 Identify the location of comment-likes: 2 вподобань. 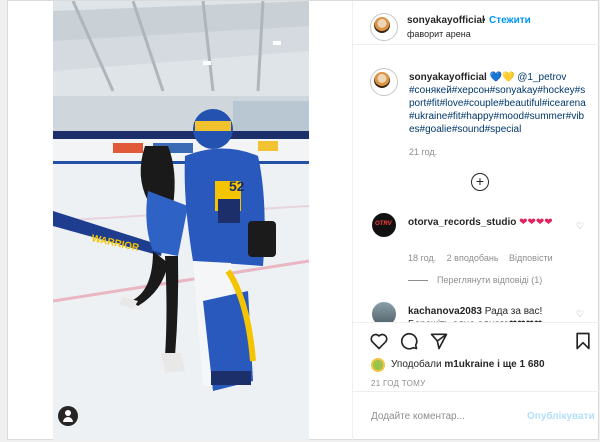
(473, 258).